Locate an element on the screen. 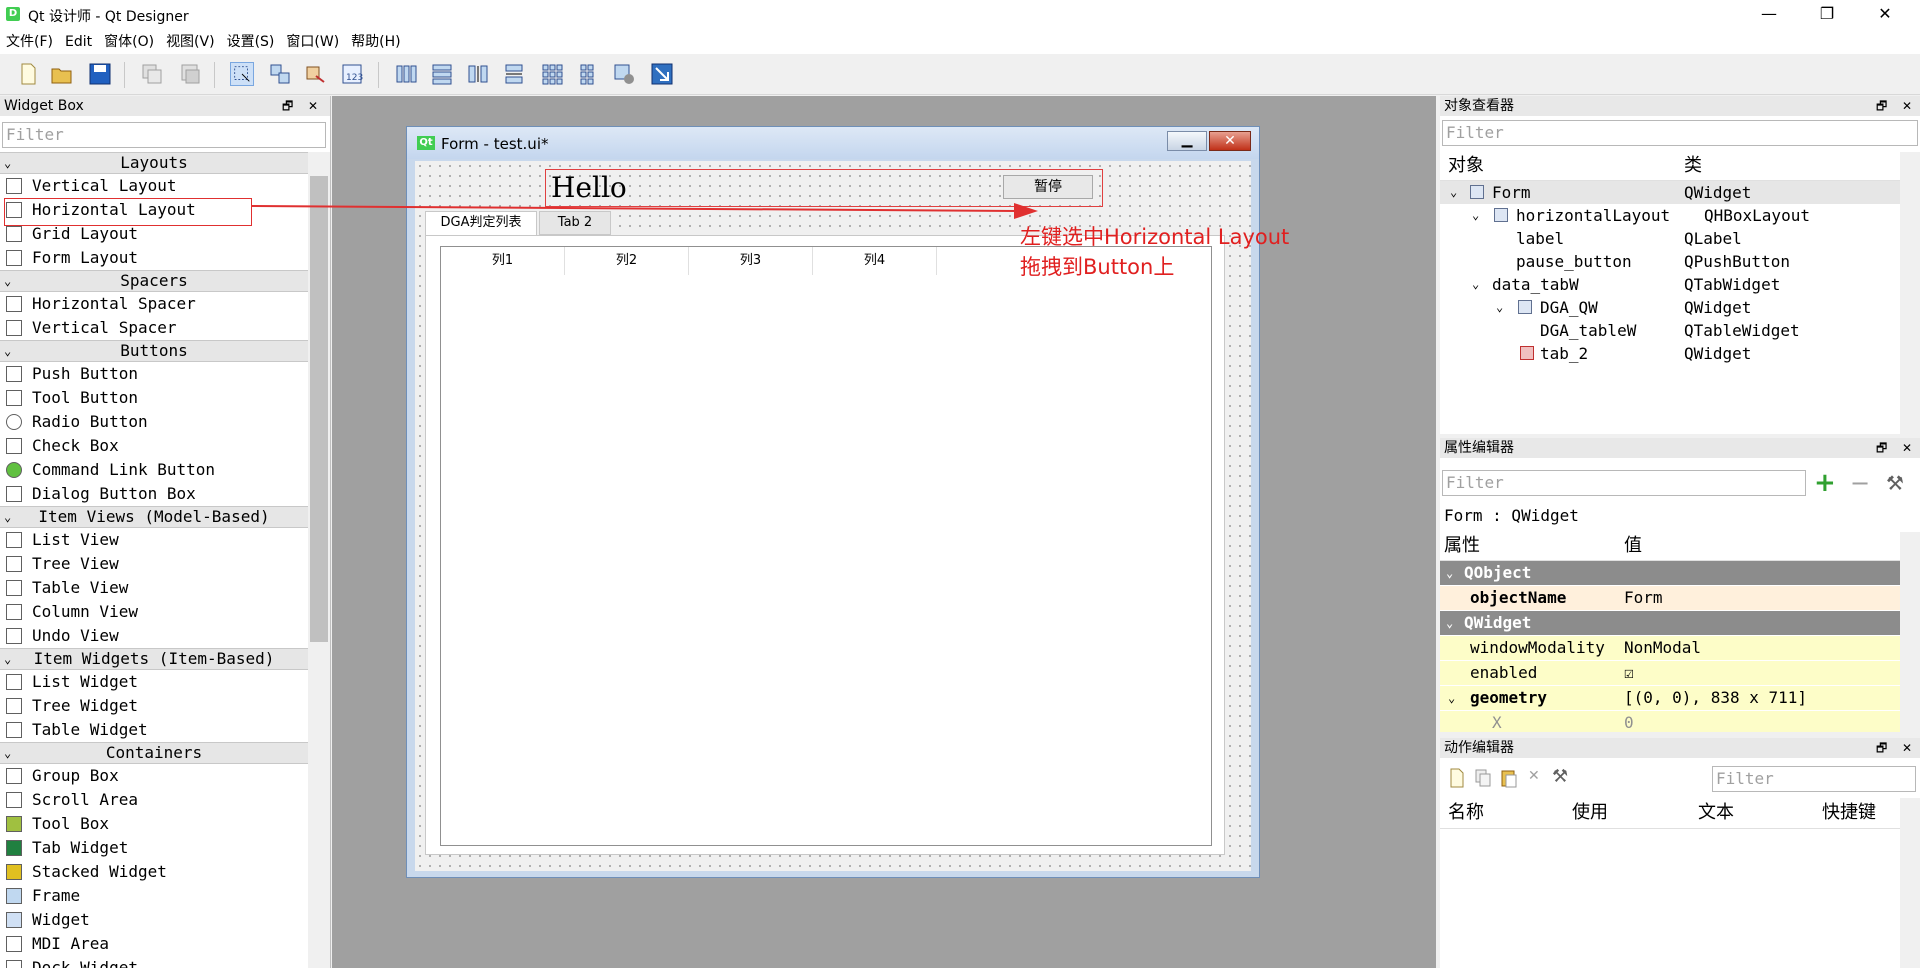  widget-command-link-button: Command Link Button is located at coordinates (154, 470).